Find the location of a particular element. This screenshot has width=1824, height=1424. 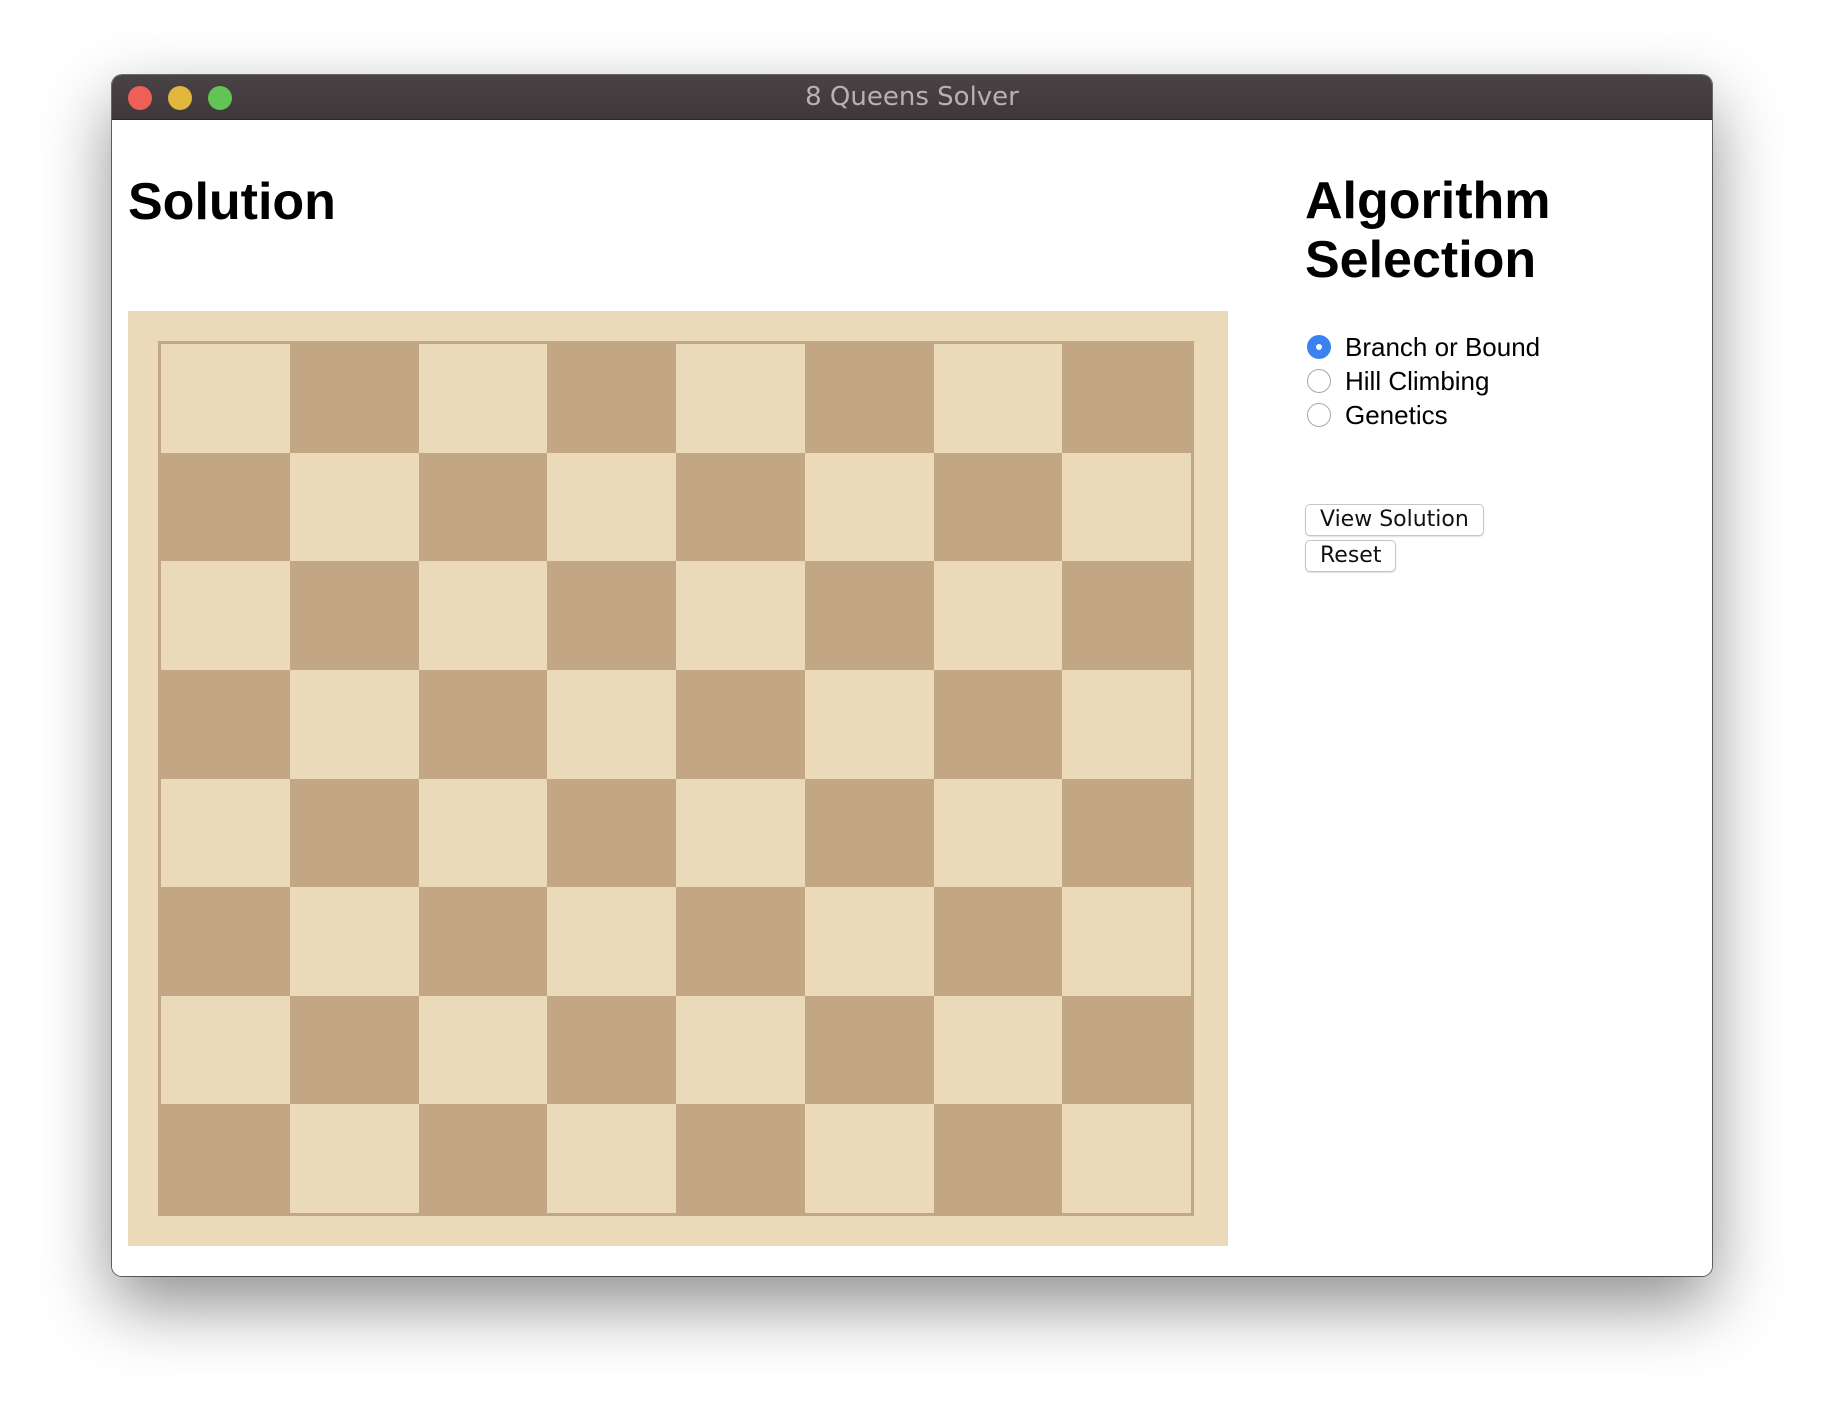

algorithm-option-label: Hill Climbing is located at coordinates (1417, 380).